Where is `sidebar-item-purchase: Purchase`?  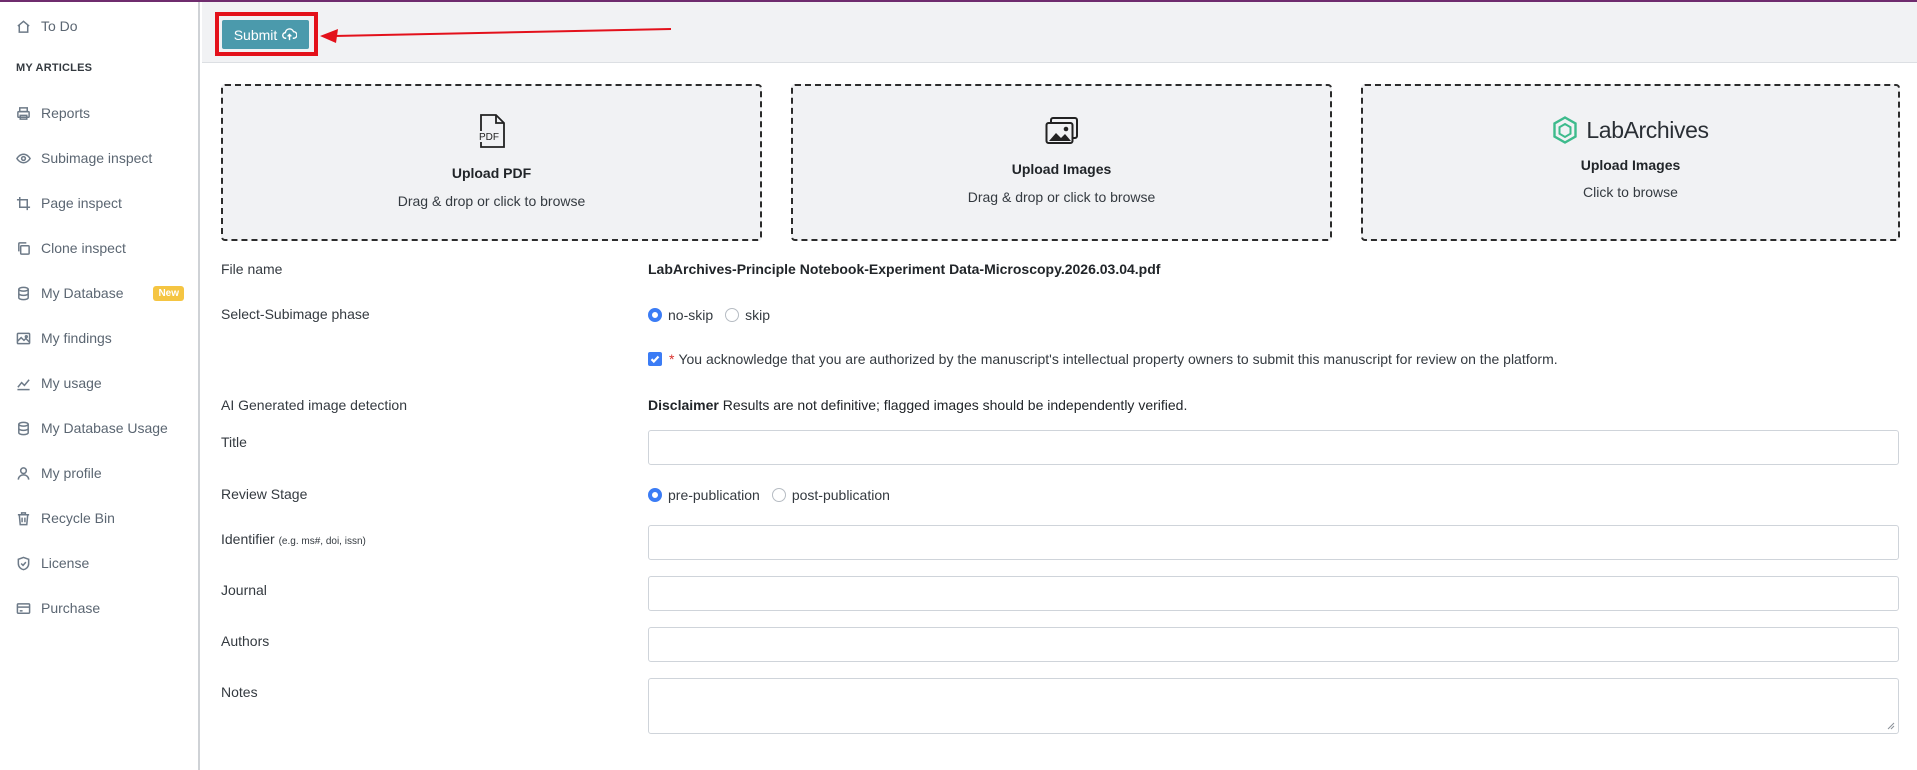 sidebar-item-purchase: Purchase is located at coordinates (101, 608).